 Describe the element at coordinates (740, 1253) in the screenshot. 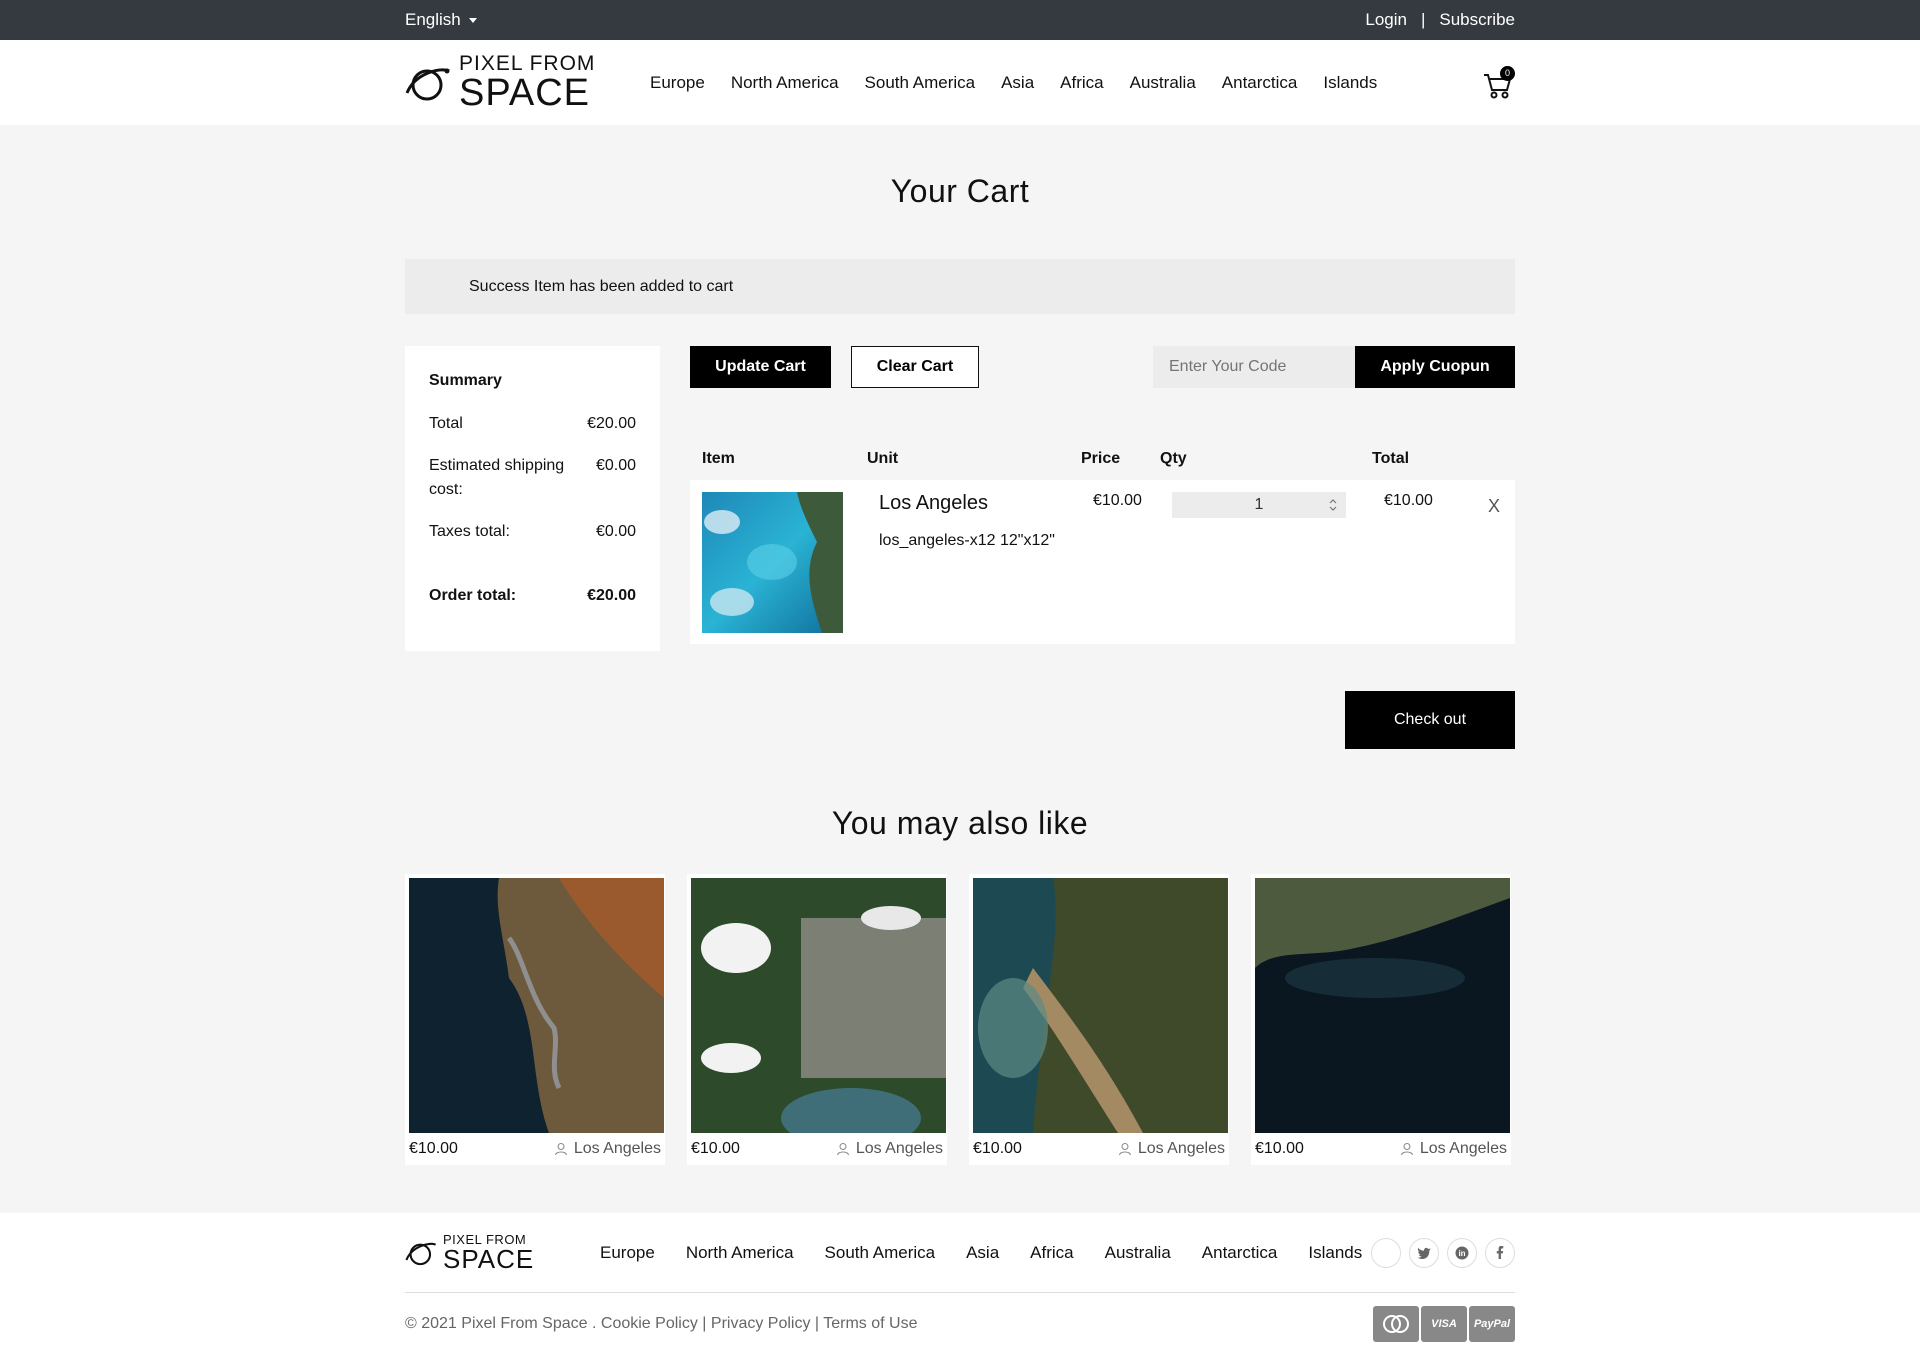

I see `footer-nav-north-america: North America` at that location.